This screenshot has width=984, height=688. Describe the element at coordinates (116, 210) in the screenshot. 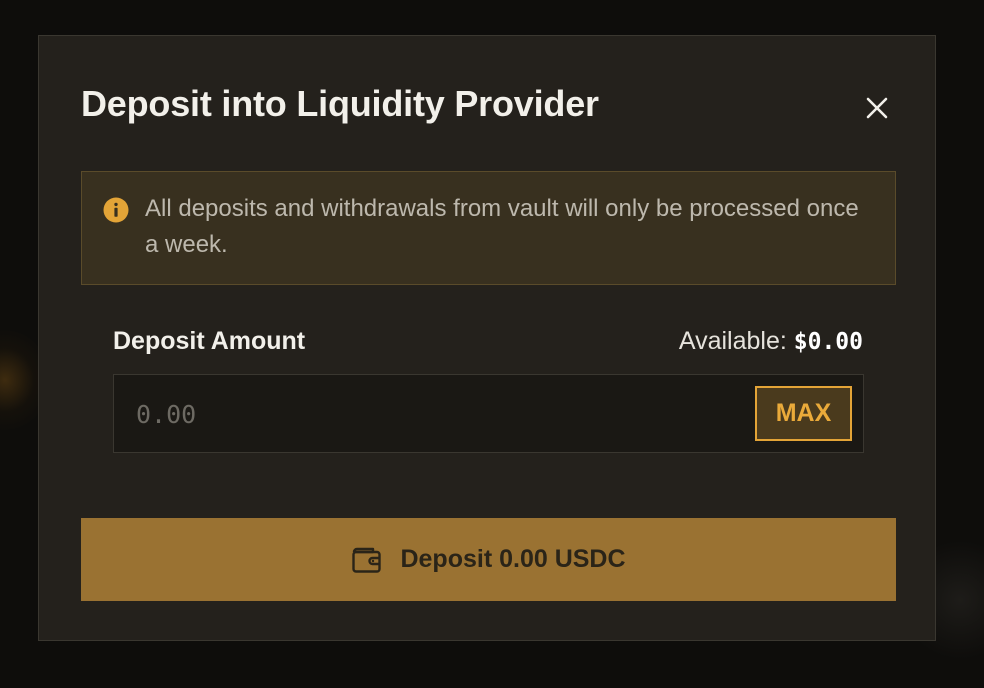

I see `info-icon` at that location.